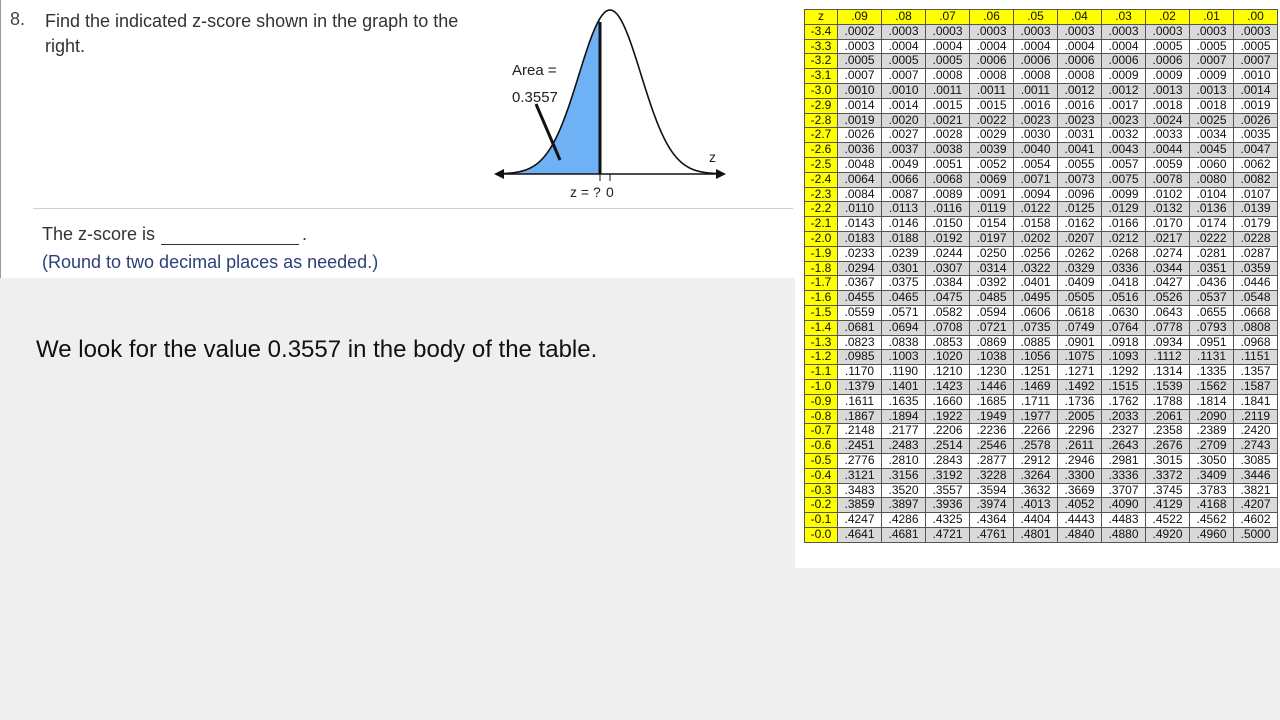 The image size is (1280, 720). Describe the element at coordinates (991, 416) in the screenshot. I see `z-table-cell: .1949` at that location.